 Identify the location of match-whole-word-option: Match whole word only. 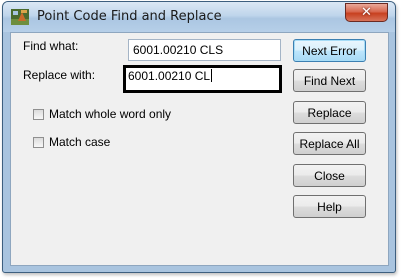
(102, 114).